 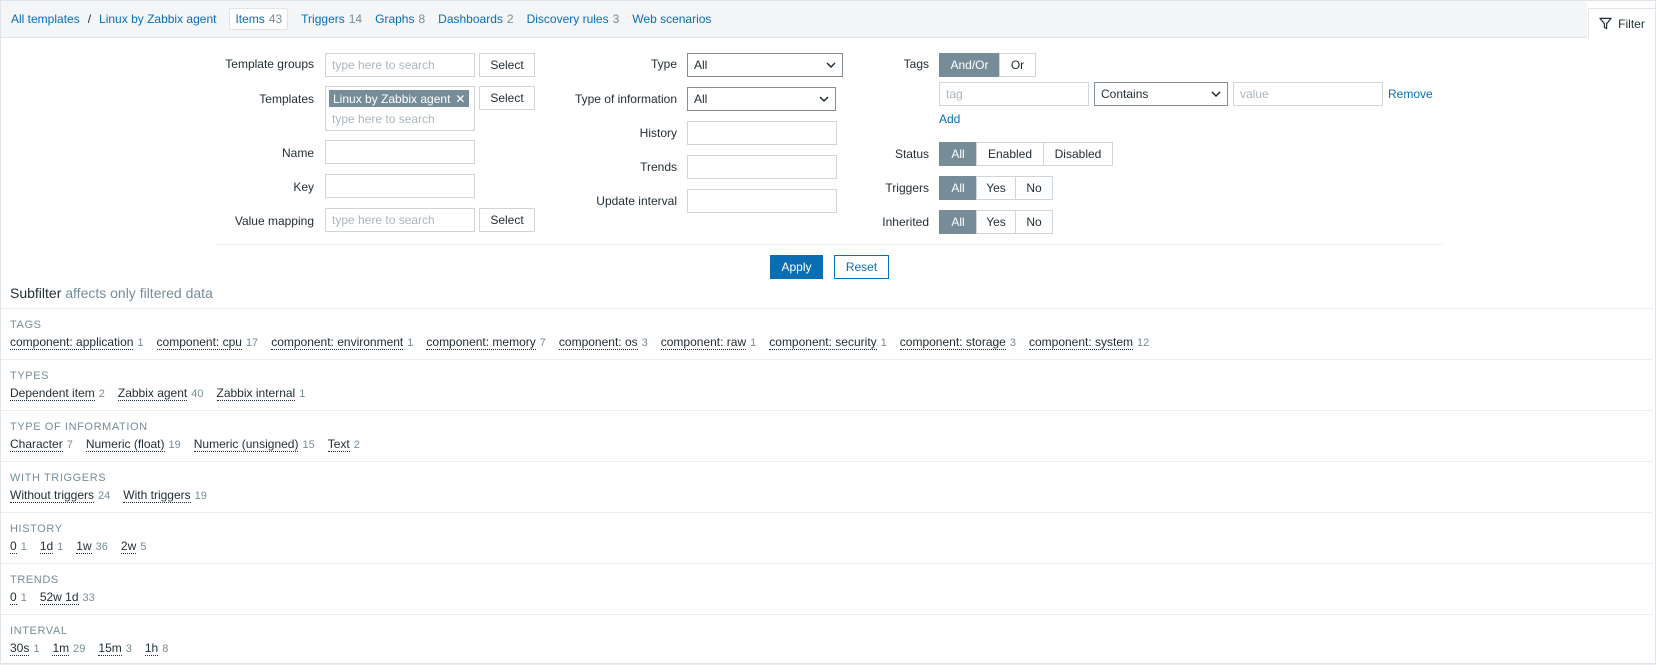 What do you see at coordinates (958, 154) in the screenshot?
I see `status-all: All` at bounding box center [958, 154].